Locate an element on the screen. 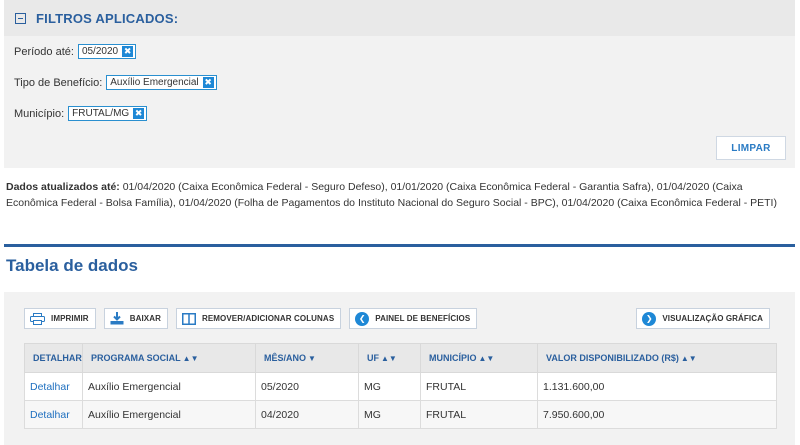  columns-button: REMOVER/ADICIONAR COLUNAS is located at coordinates (258, 318).